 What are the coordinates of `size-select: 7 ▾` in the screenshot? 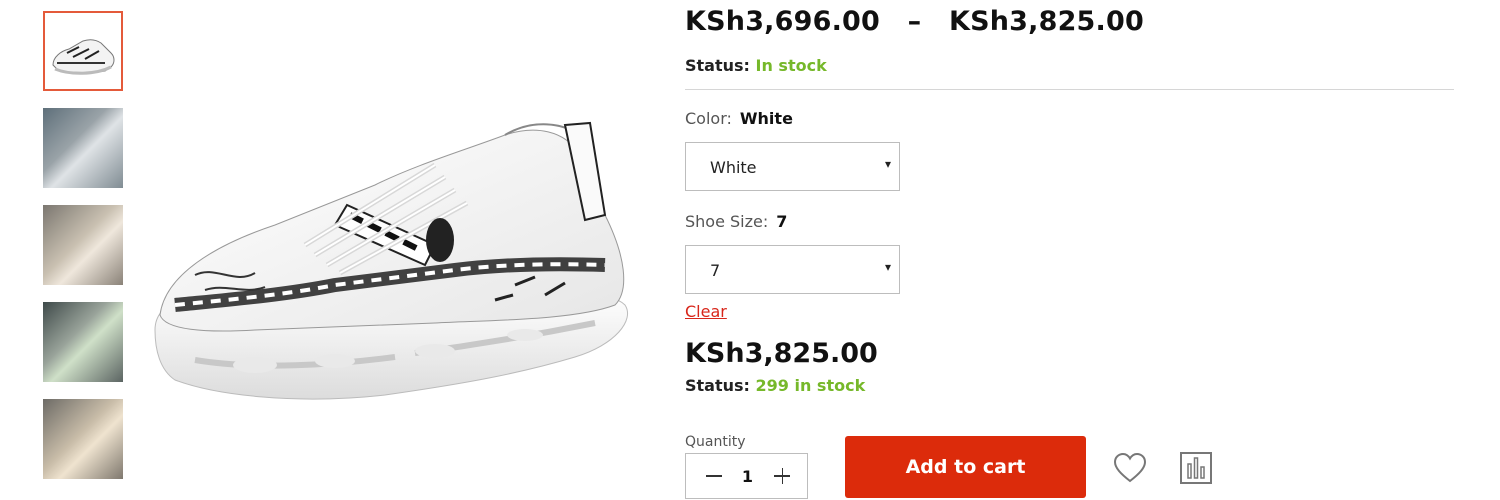 It's located at (792, 269).